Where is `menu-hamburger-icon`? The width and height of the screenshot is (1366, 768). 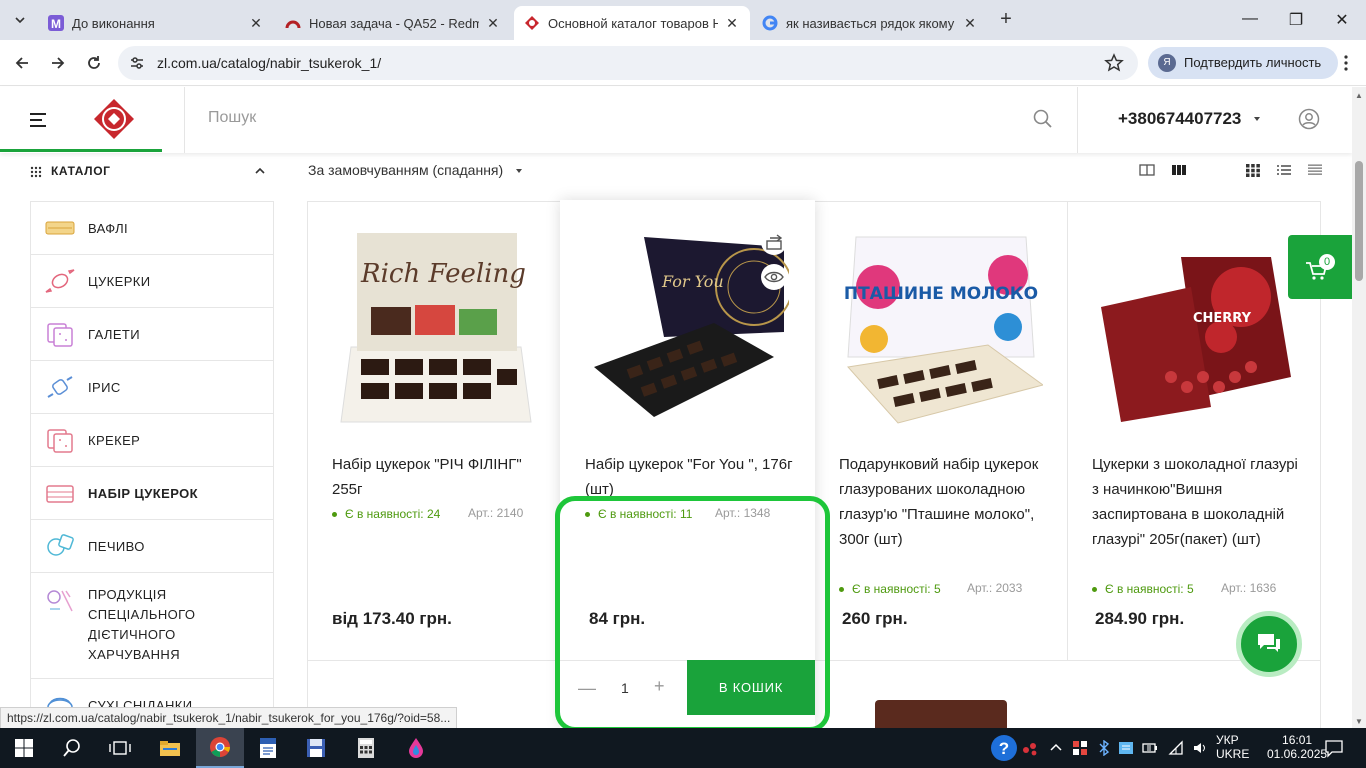
menu-hamburger-icon is located at coordinates (38, 120).